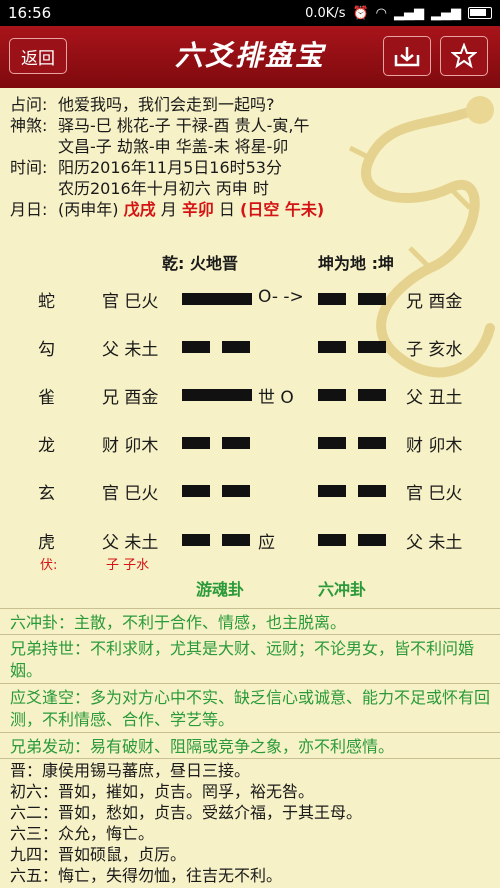 The width and height of the screenshot is (500, 888). Describe the element at coordinates (98, 854) in the screenshot. I see `classic-line: 九四：晋如硕鼠，贞厉。` at that location.